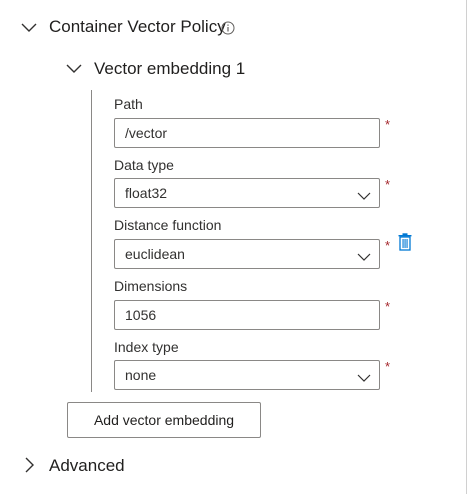 The width and height of the screenshot is (474, 494). Describe the element at coordinates (144, 165) in the screenshot. I see `data-type-label: Data type` at that location.